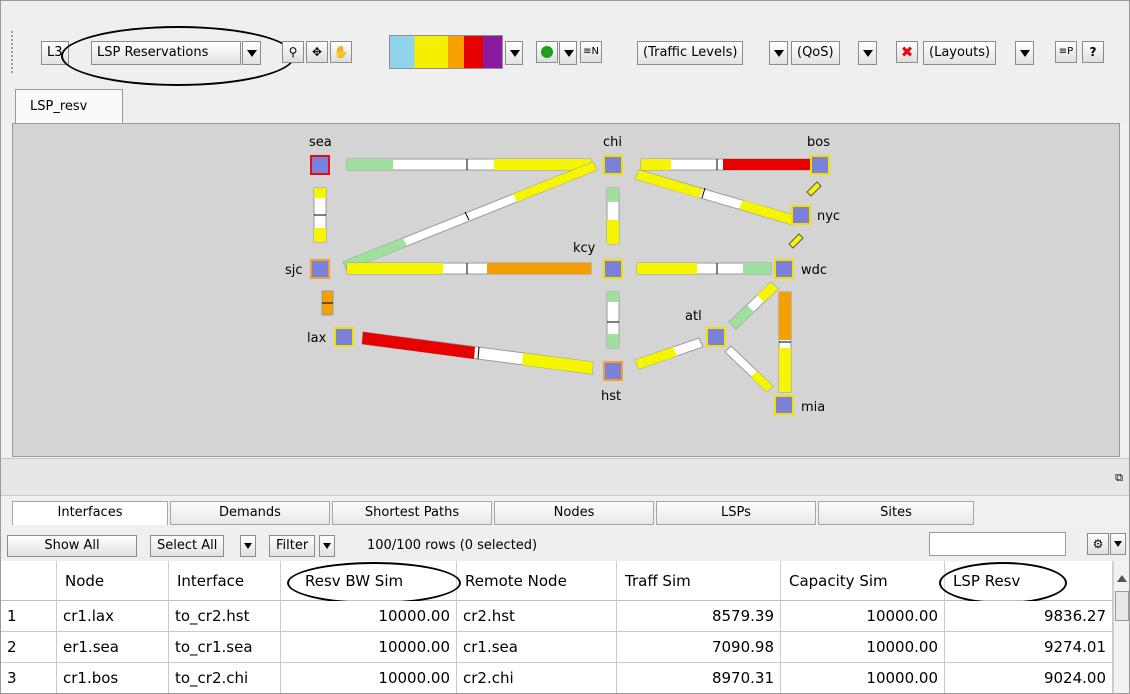  What do you see at coordinates (699, 616) in the screenshot?
I see `table-cell-traff-sim: 8579.39` at bounding box center [699, 616].